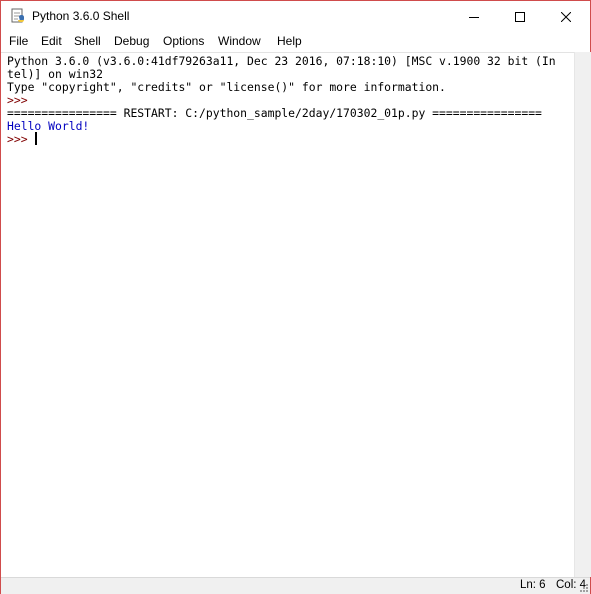  I want to click on menu-shell-label: Shell, so click(87, 41).